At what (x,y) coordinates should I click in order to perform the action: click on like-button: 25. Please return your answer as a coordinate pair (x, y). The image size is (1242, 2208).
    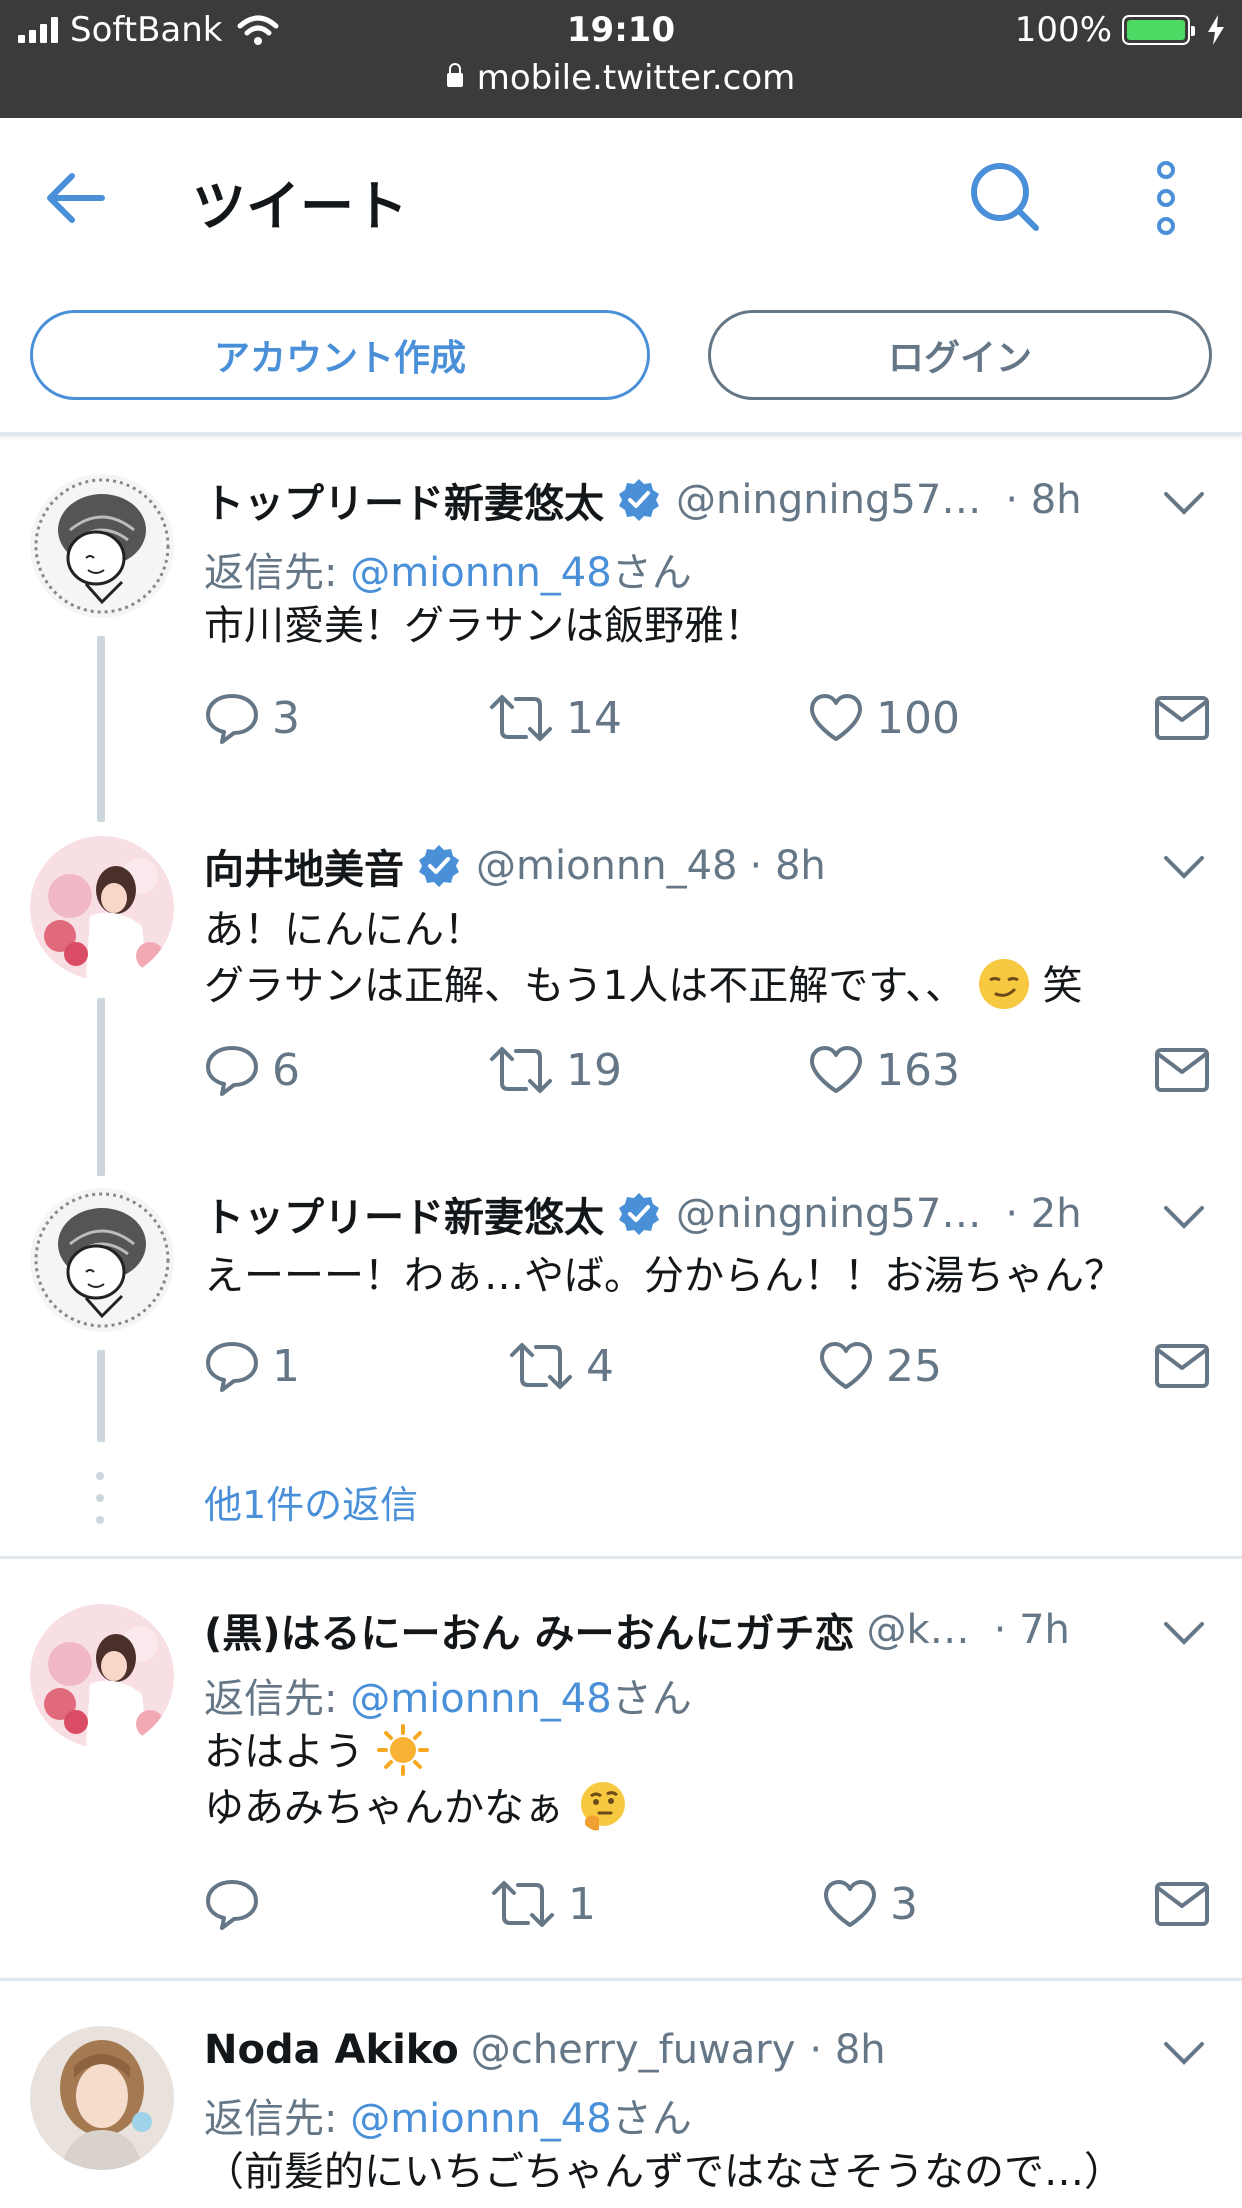
    Looking at the image, I should click on (880, 1366).